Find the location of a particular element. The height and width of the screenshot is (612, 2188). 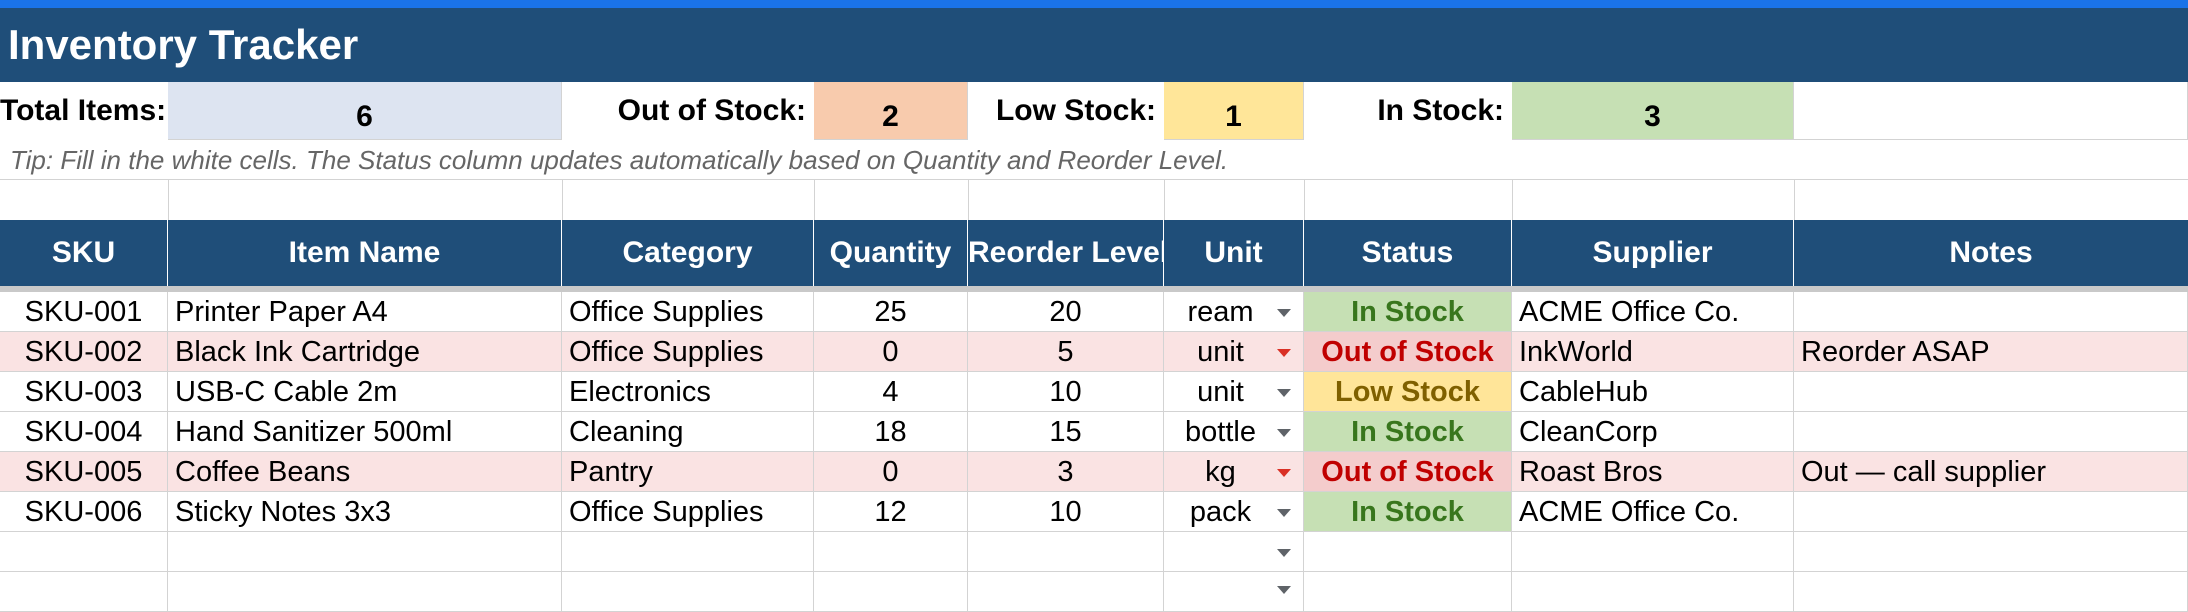

cell-item-name: Sticky Notes 3x3 is located at coordinates (365, 512).